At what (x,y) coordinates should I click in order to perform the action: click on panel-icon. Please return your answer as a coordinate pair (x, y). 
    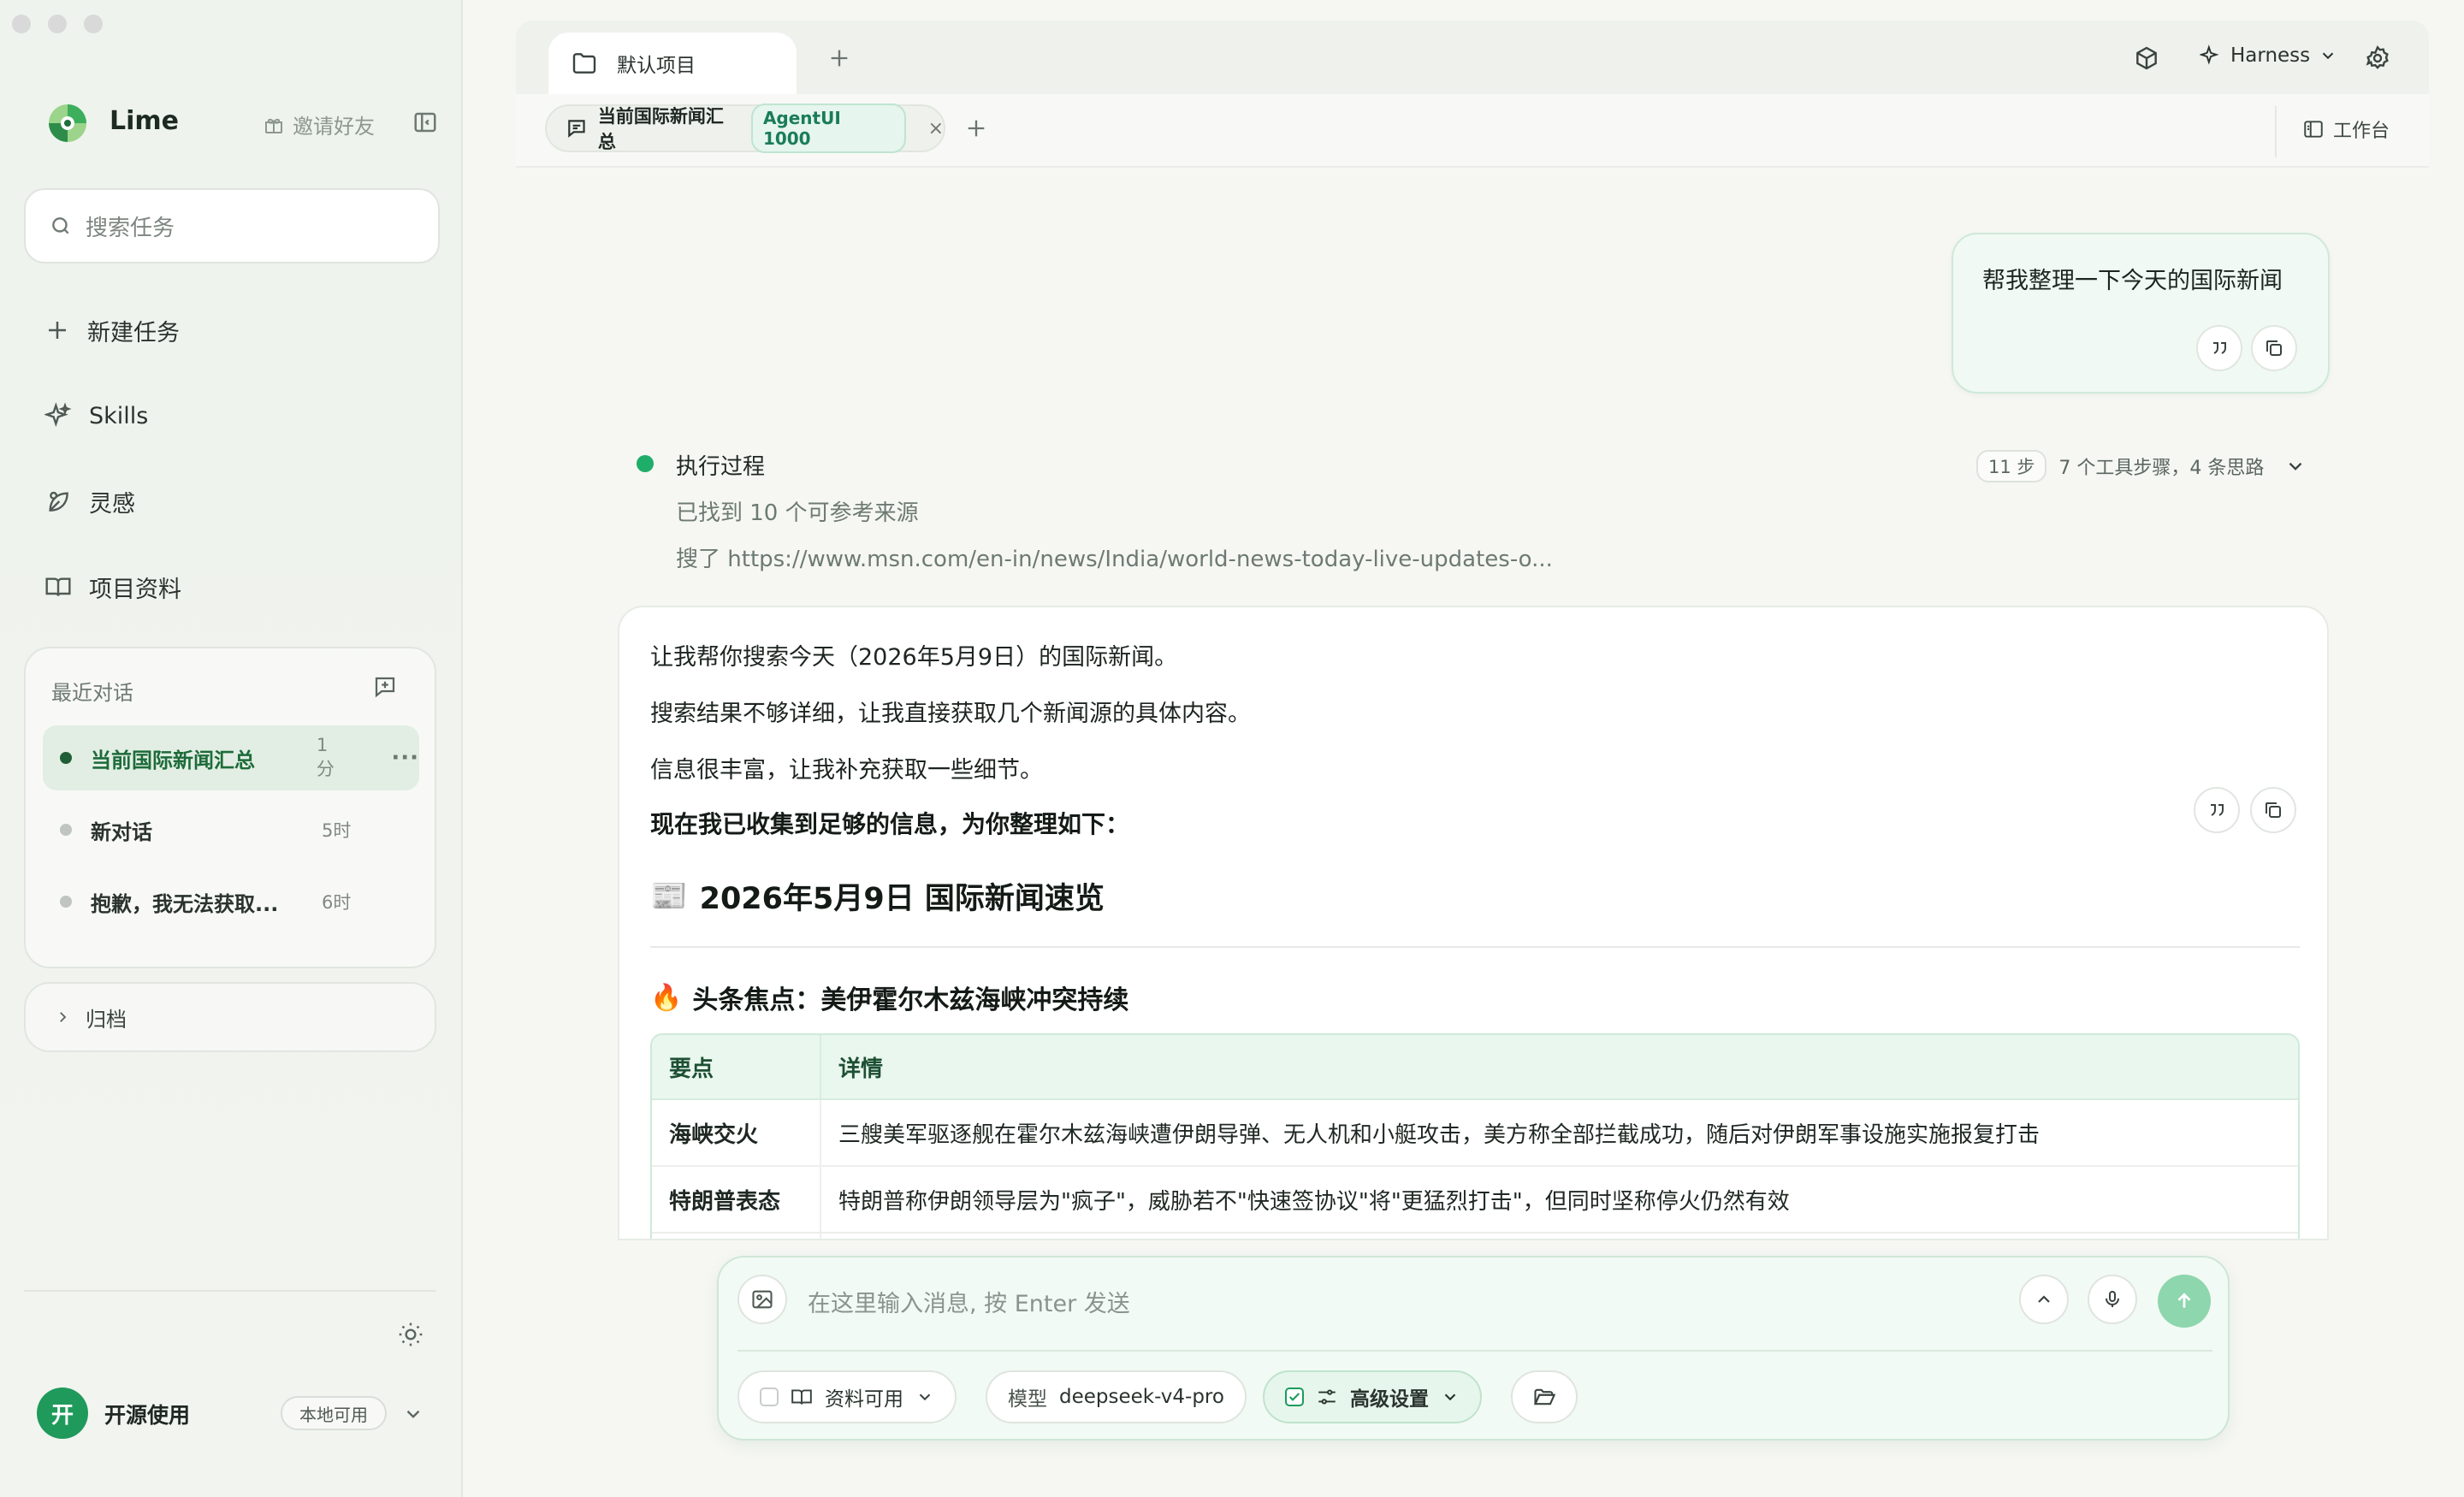
    Looking at the image, I should click on (2313, 129).